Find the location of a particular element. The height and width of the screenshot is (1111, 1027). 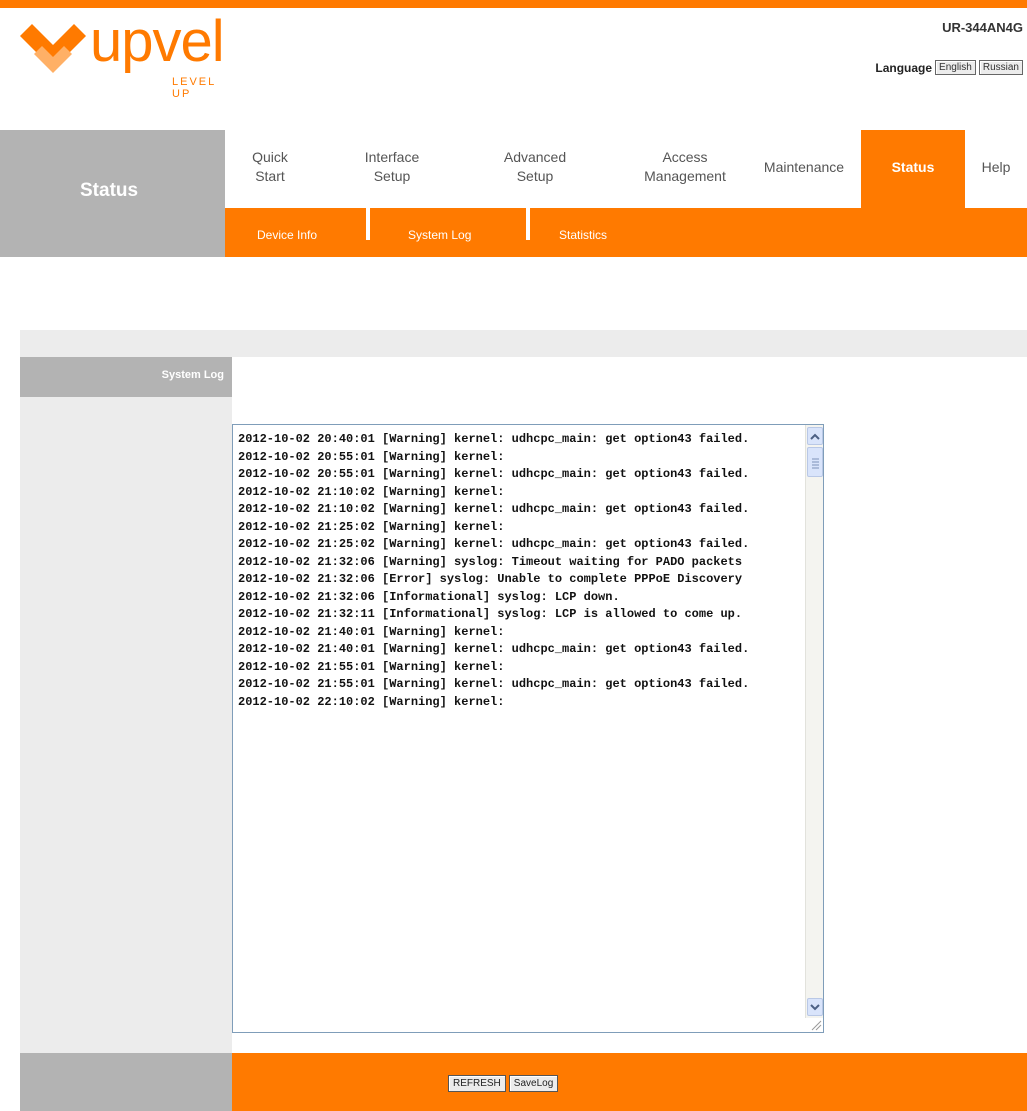

grip-lines-icon is located at coordinates (815, 463).